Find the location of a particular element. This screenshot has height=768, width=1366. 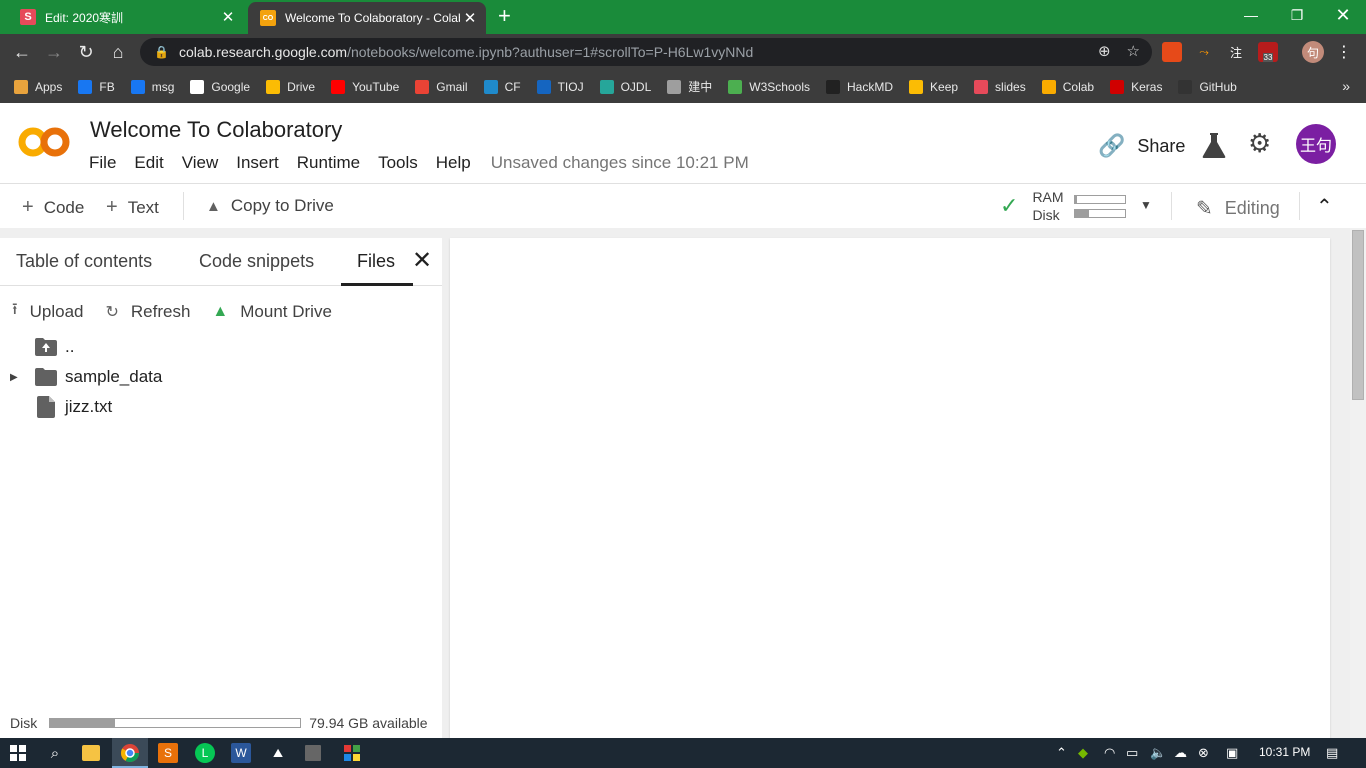

status-x-icon: ⊗ is located at coordinates (1203, 753).